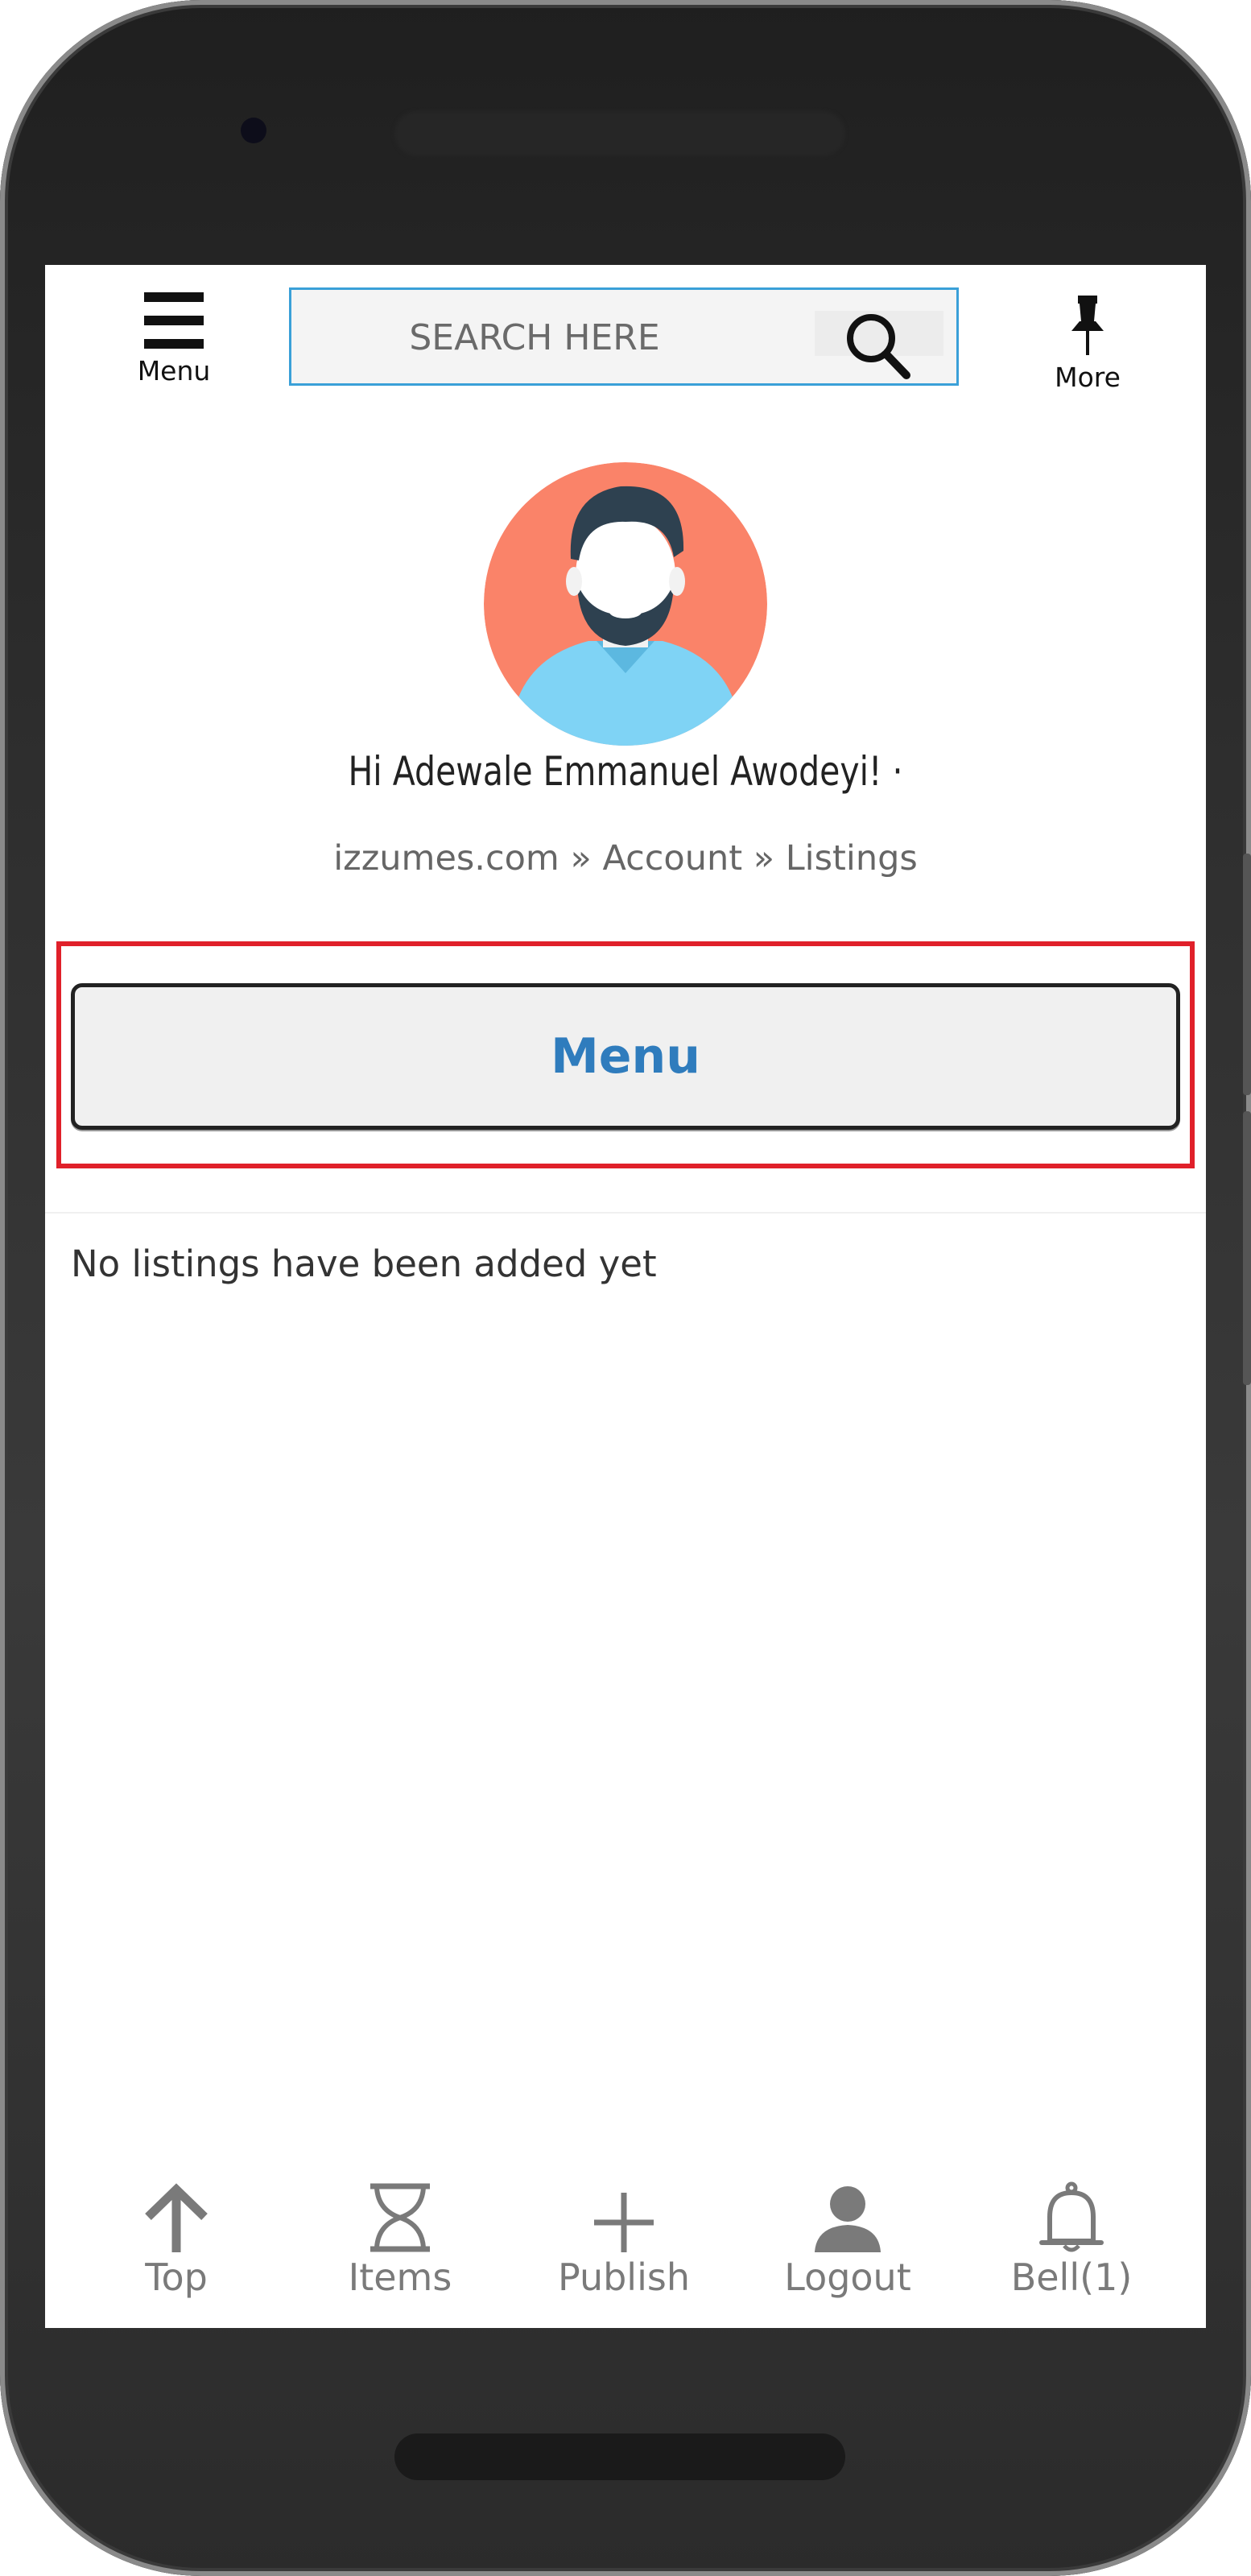 The image size is (1251, 2576). What do you see at coordinates (174, 371) in the screenshot?
I see `header-menu-label: Menu` at bounding box center [174, 371].